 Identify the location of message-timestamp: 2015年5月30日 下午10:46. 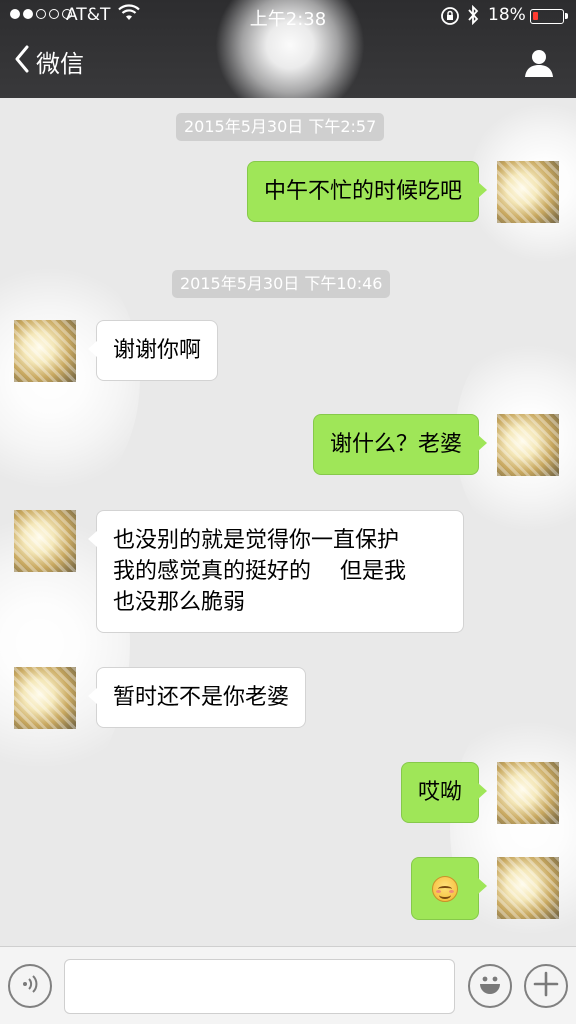
(281, 284).